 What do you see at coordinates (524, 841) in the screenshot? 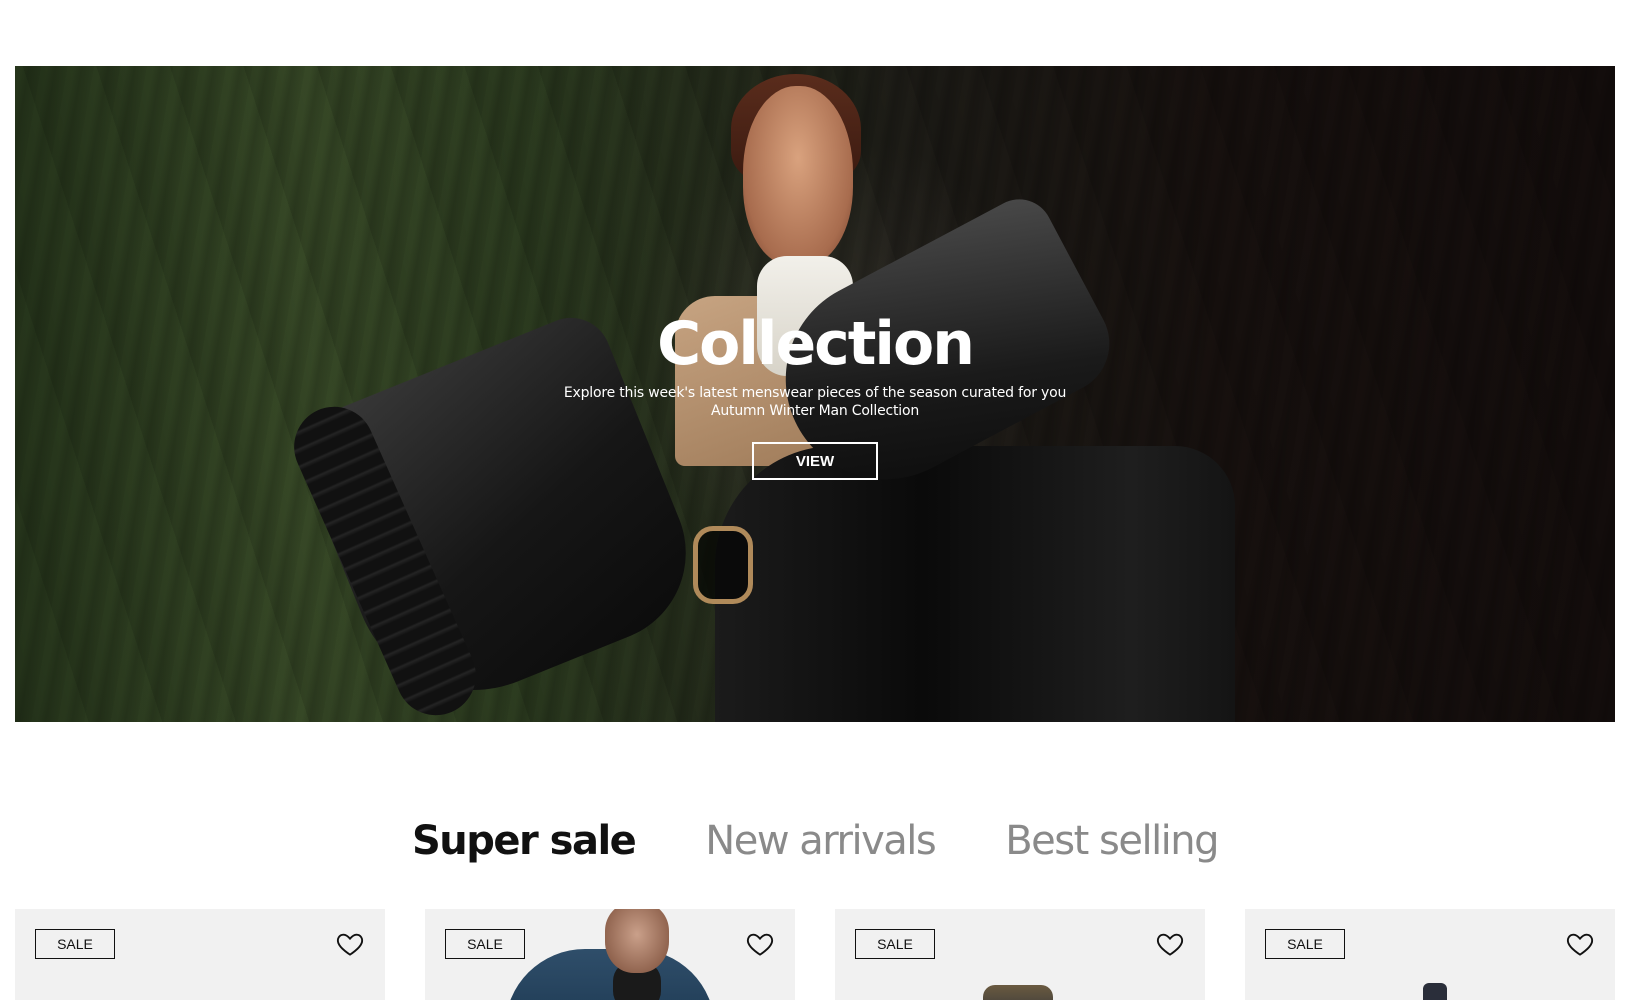
I see `tab-super-sale: Super sale` at bounding box center [524, 841].